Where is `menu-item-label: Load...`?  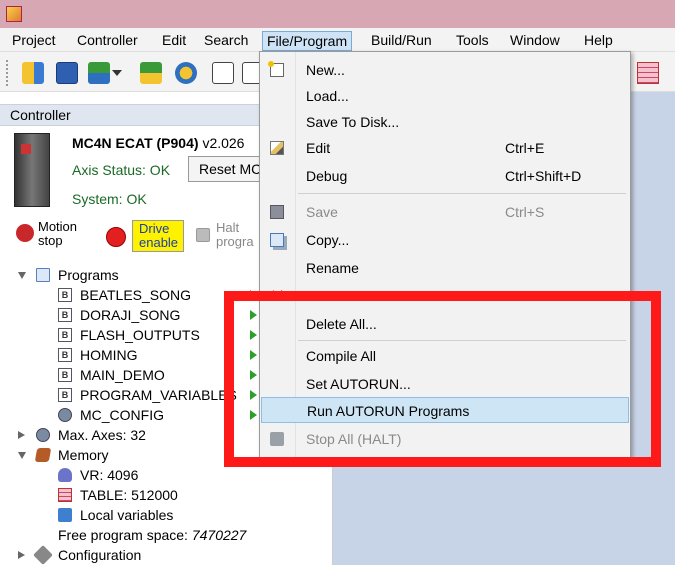 menu-item-label: Load... is located at coordinates (327, 96).